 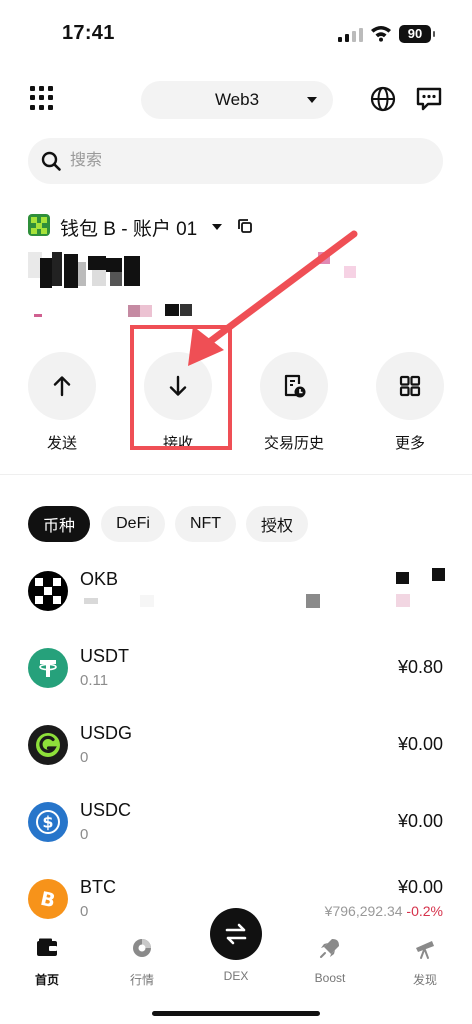 What do you see at coordinates (47, 962) in the screenshot?
I see `nav-home: 首页` at bounding box center [47, 962].